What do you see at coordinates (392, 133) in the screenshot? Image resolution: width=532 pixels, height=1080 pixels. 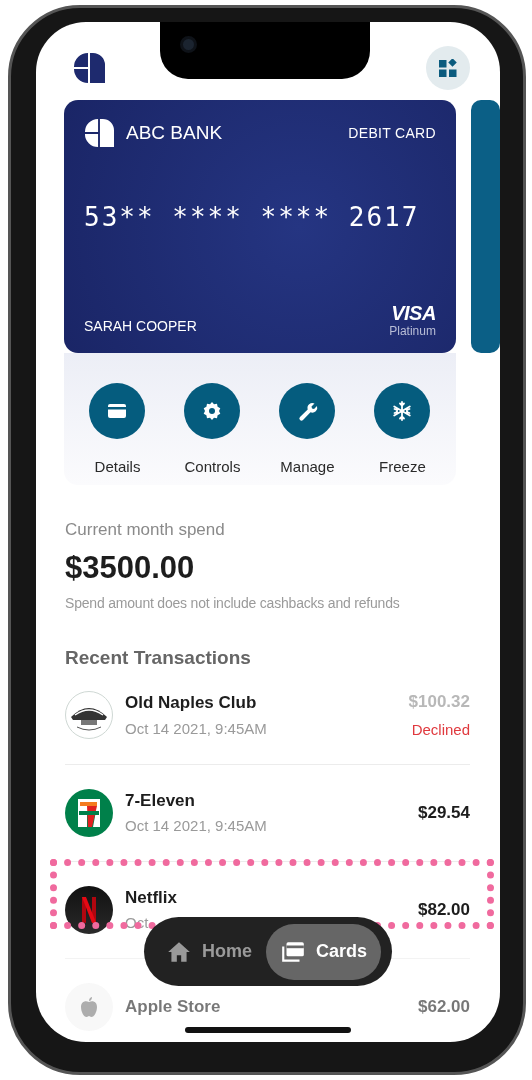 I see `card-type: DEBIT CARD` at bounding box center [392, 133].